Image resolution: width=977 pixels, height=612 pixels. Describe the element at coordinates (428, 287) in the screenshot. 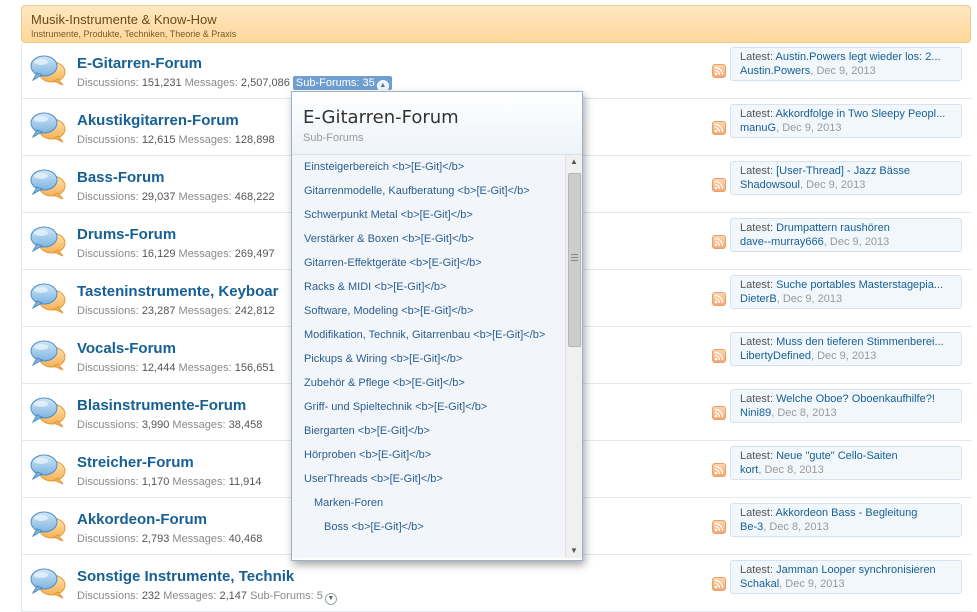

I see `subforum-link: Racks & MIDI <b>[E-Git]</b>` at that location.